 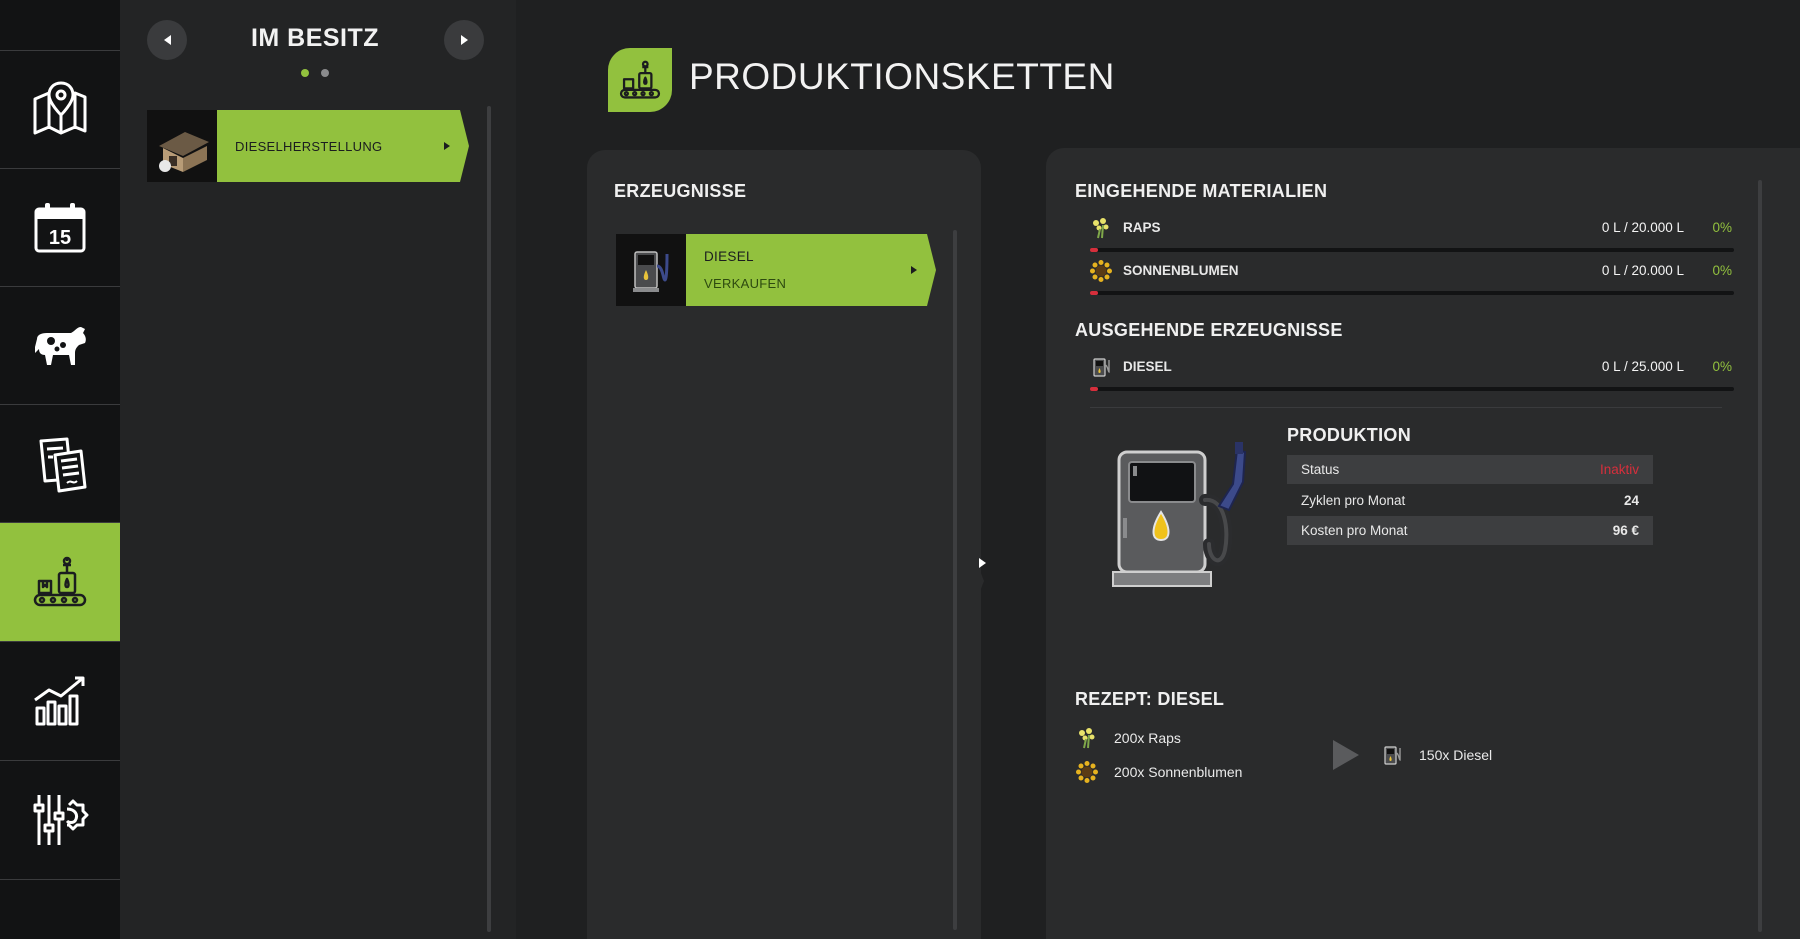 What do you see at coordinates (325, 73) in the screenshot?
I see `page-indicator` at bounding box center [325, 73].